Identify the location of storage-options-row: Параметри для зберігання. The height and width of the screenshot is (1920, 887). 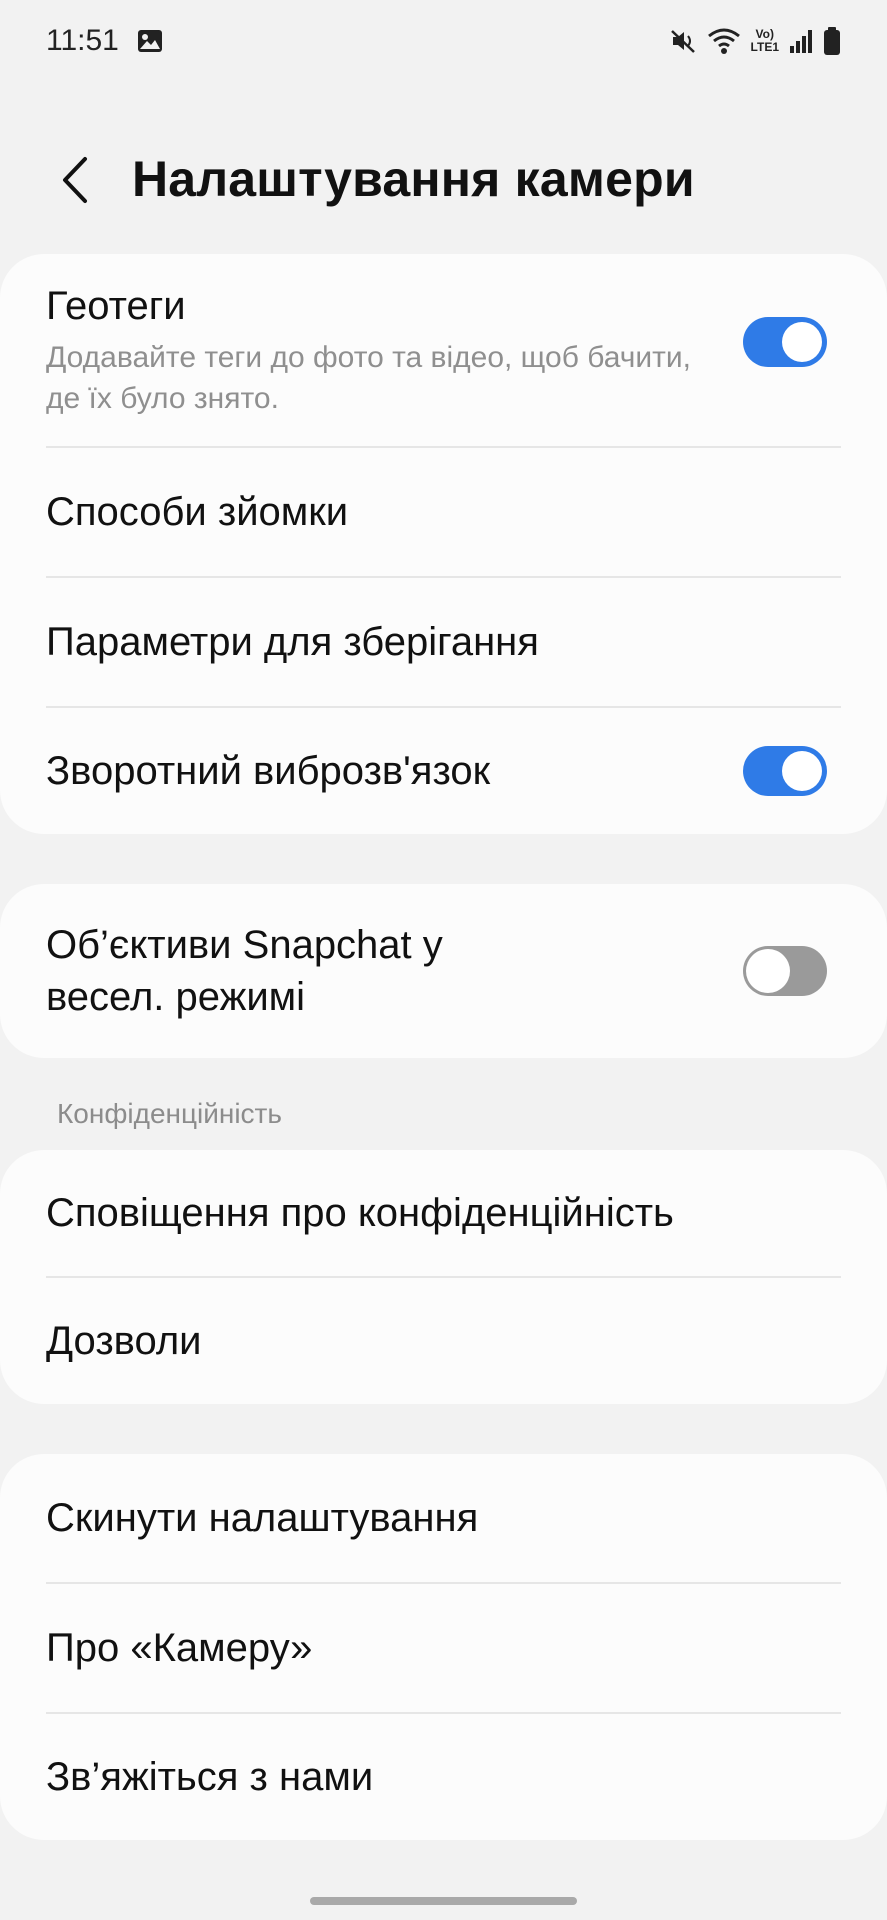
(443, 643).